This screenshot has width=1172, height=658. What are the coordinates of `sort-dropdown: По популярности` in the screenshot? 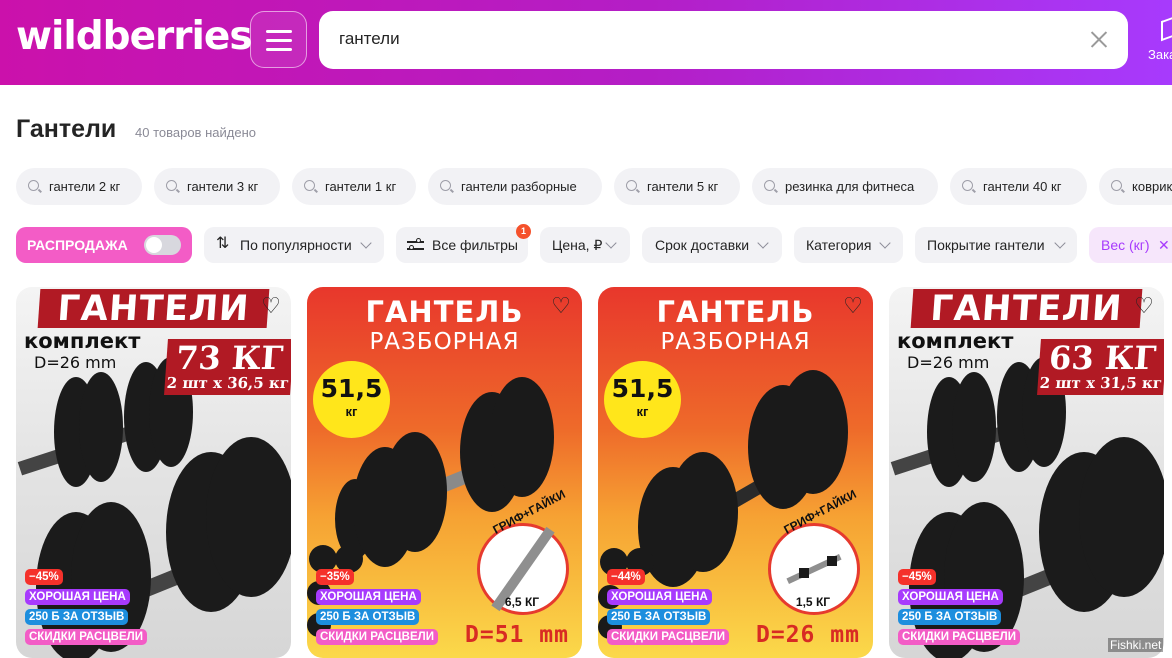 It's located at (294, 244).